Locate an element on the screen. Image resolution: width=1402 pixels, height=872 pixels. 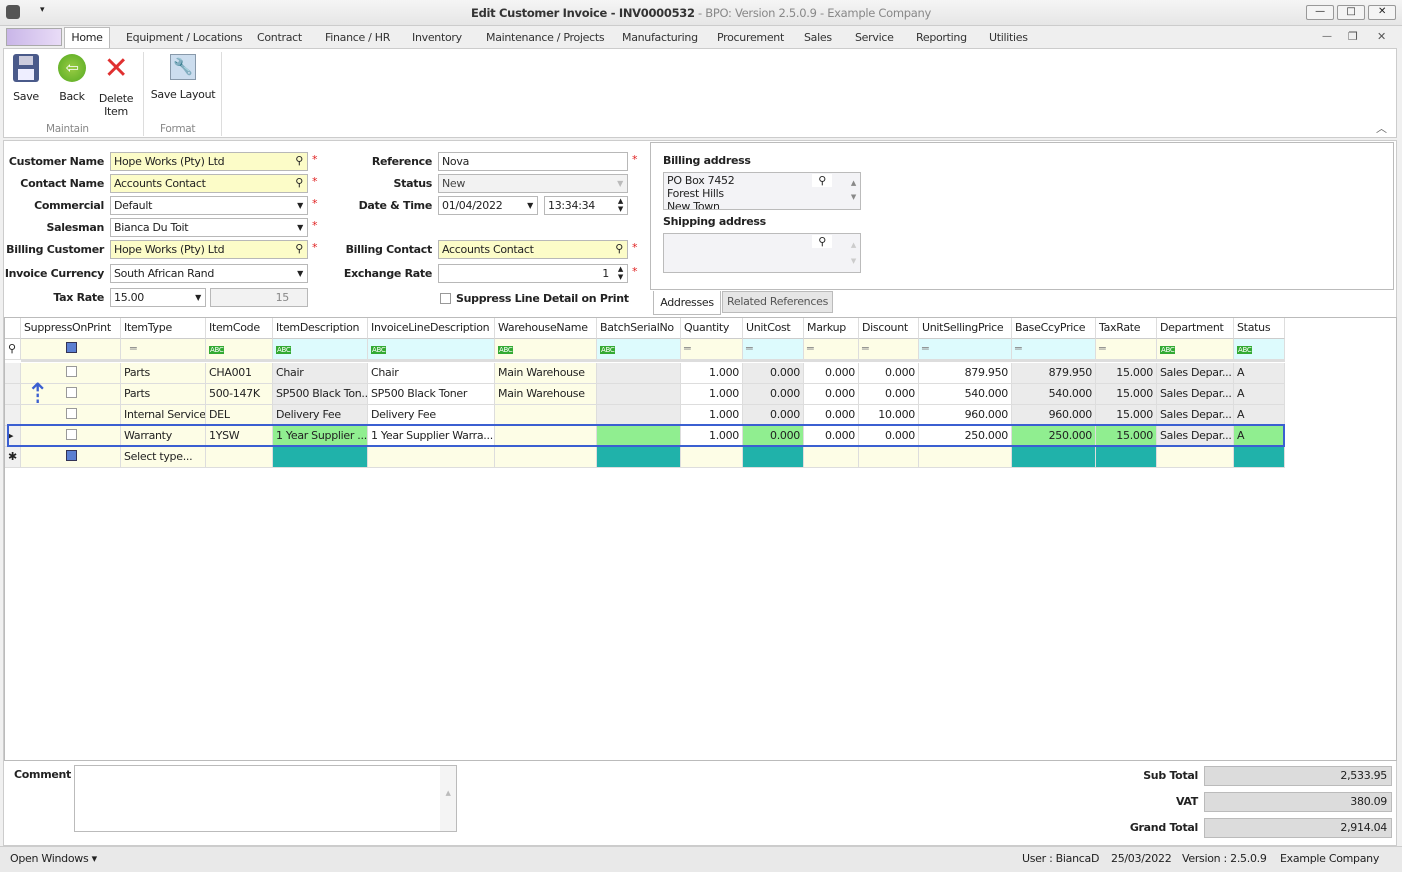
grid-cell-itemtype: Warranty is located at coordinates (163, 436).